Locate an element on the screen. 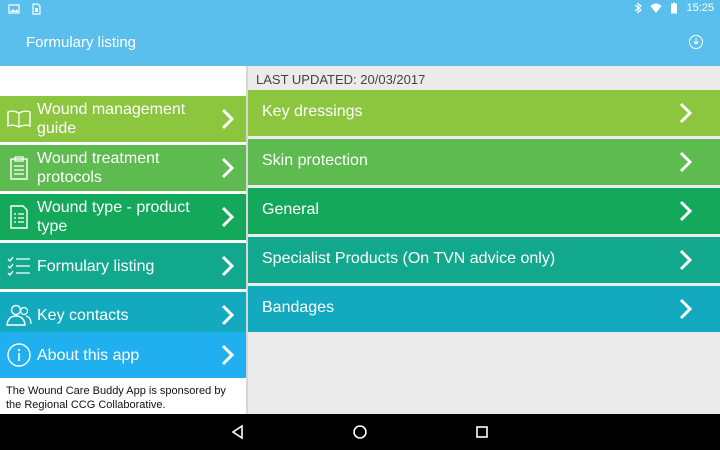  download-icon is located at coordinates (696, 42).